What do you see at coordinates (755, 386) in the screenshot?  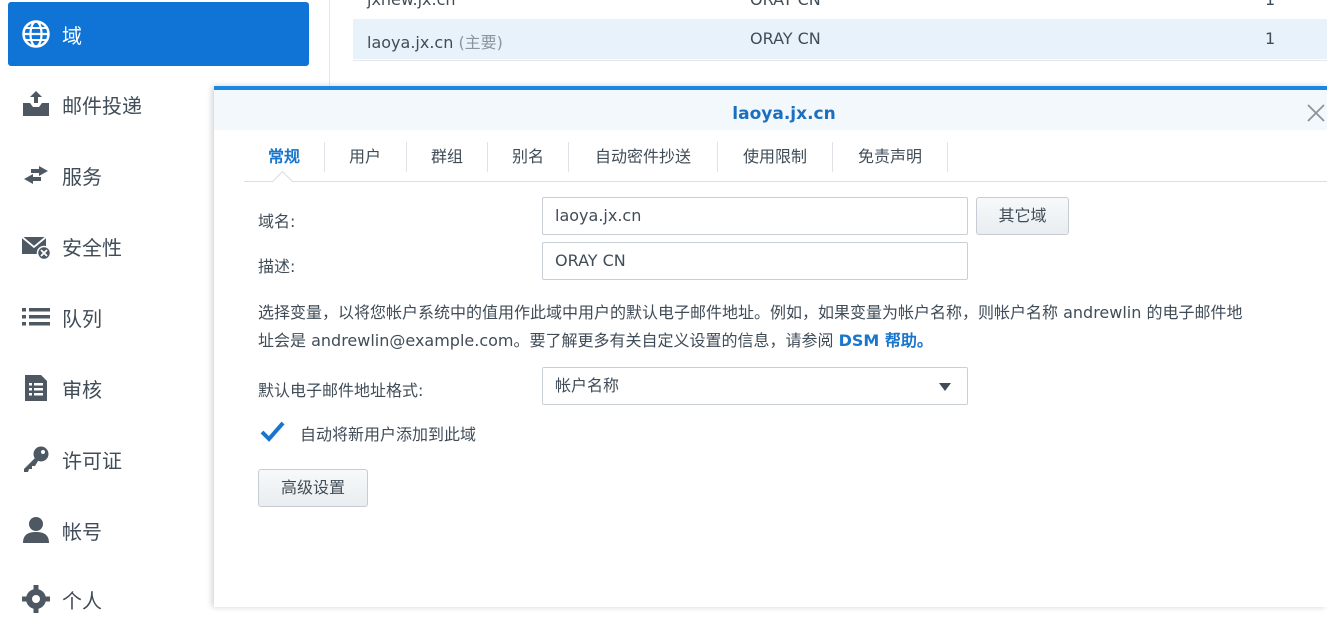 I see `email-format-select: 帐户名称` at bounding box center [755, 386].